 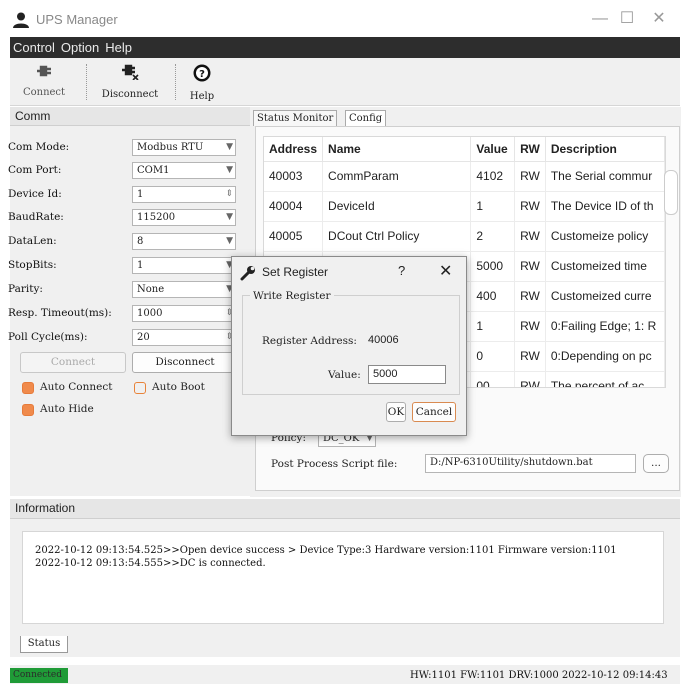 I want to click on column-header-rw: RW, so click(x=530, y=149).